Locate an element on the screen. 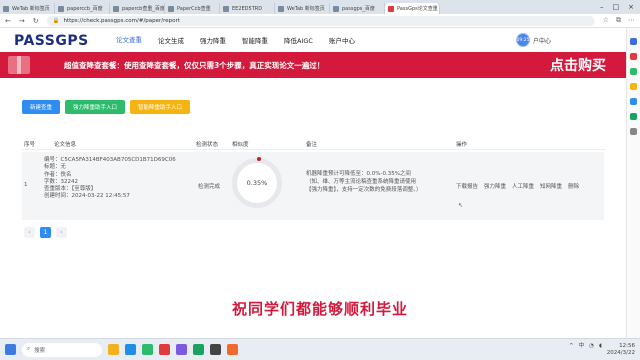  browser-toolbar: ☆ ⧉ ⋯ is located at coordinates (619, 20).